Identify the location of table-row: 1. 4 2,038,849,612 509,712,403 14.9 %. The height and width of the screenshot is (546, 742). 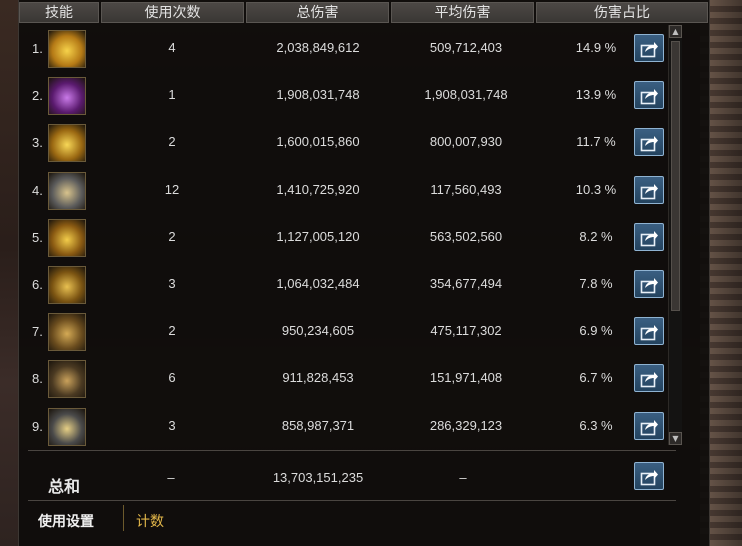
(343, 50).